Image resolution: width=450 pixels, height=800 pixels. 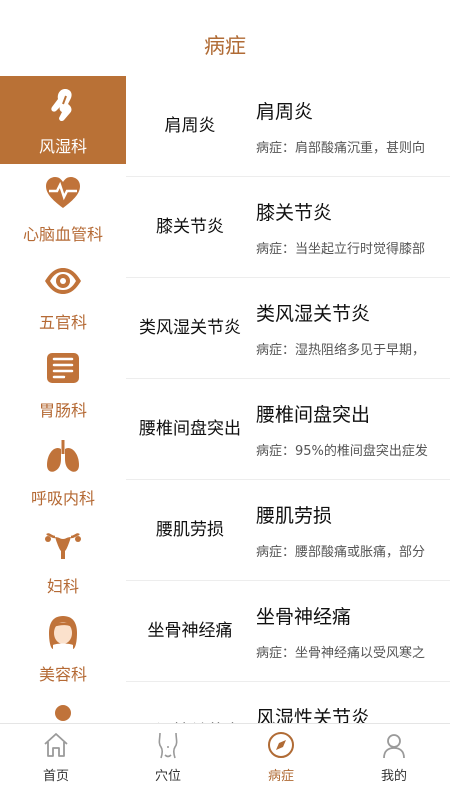 What do you see at coordinates (288, 702) in the screenshot?
I see `list-item: 风湿性关节炎 风湿性关节炎` at bounding box center [288, 702].